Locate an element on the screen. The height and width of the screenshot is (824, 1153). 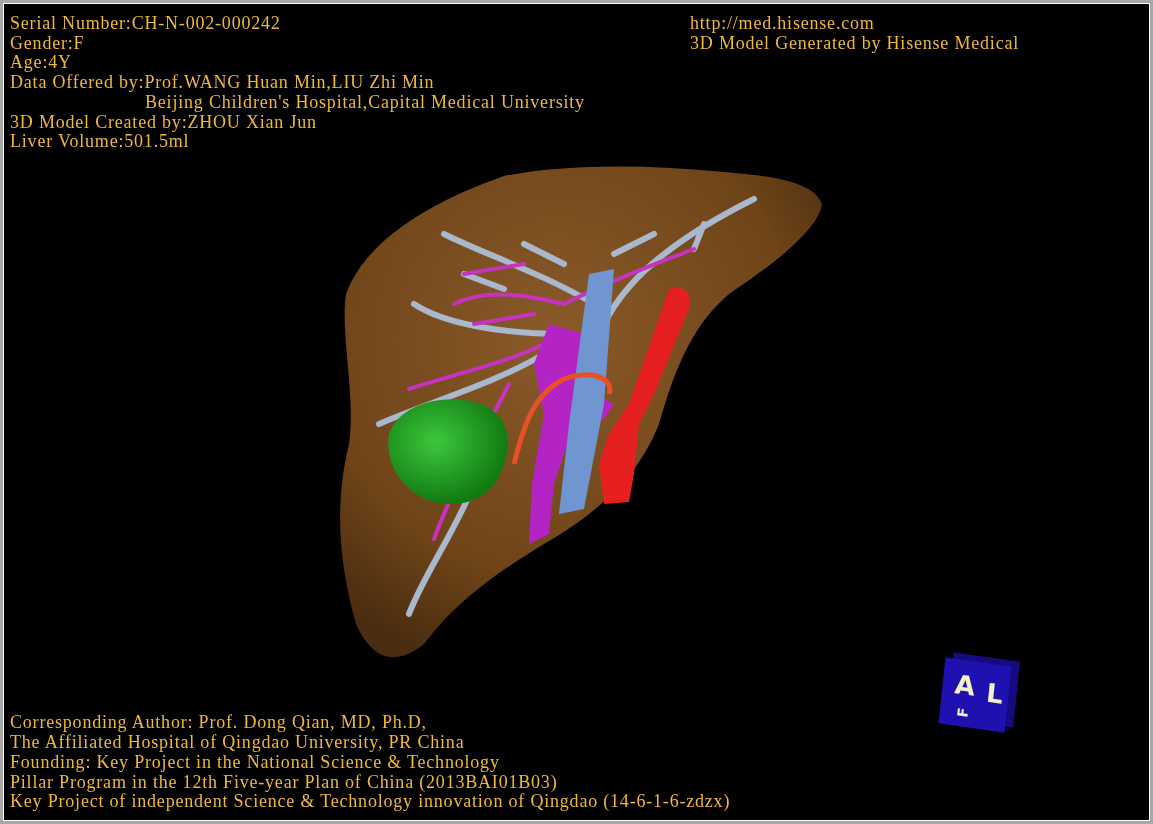
cube-face-label: A is located at coordinates (965, 685).